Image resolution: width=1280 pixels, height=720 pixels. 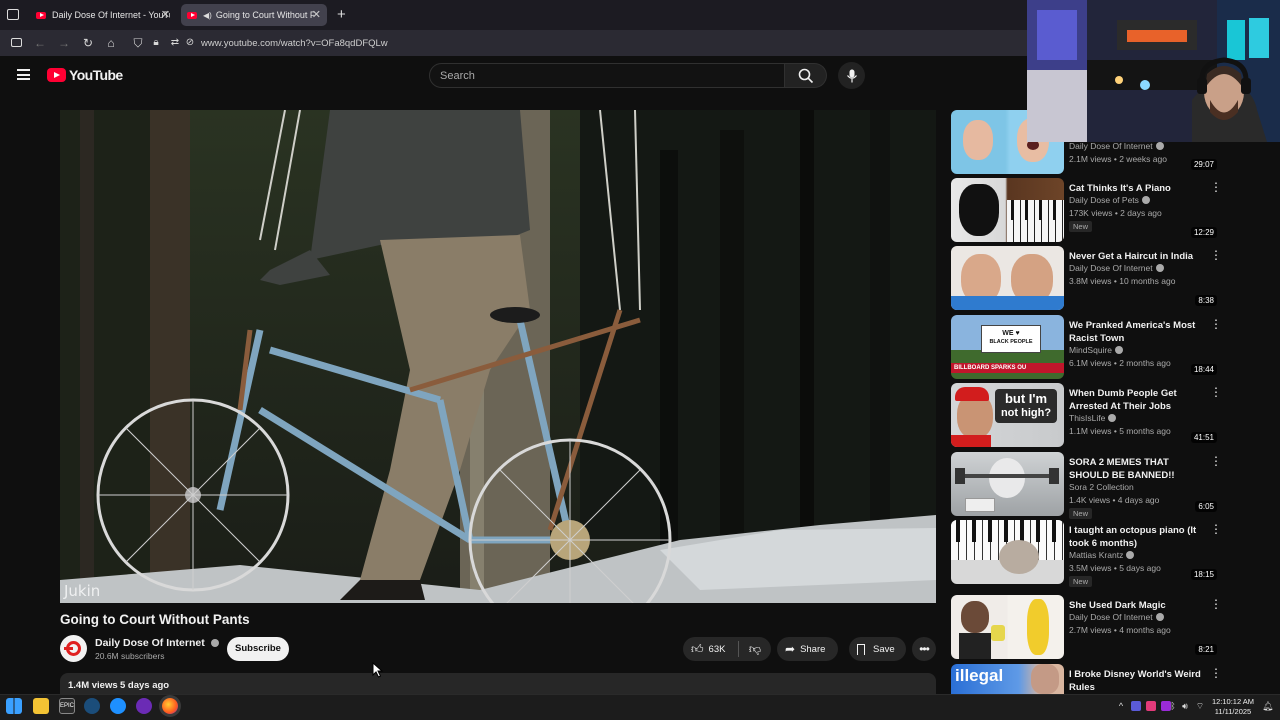 What do you see at coordinates (498, 683) in the screenshot?
I see `description-box: 1.4M views 5 days ago` at bounding box center [498, 683].